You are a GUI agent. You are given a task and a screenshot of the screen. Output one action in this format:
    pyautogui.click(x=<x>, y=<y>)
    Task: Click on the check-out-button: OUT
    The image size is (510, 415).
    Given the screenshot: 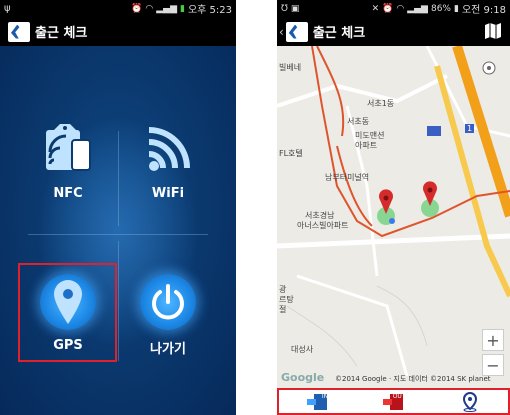 What is the action you would take?
    pyautogui.click(x=393, y=402)
    